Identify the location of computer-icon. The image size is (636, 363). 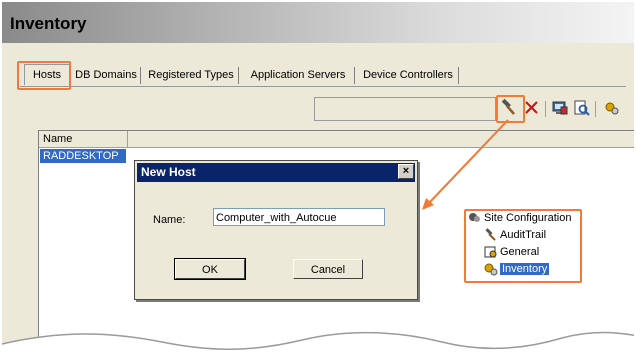
(560, 108).